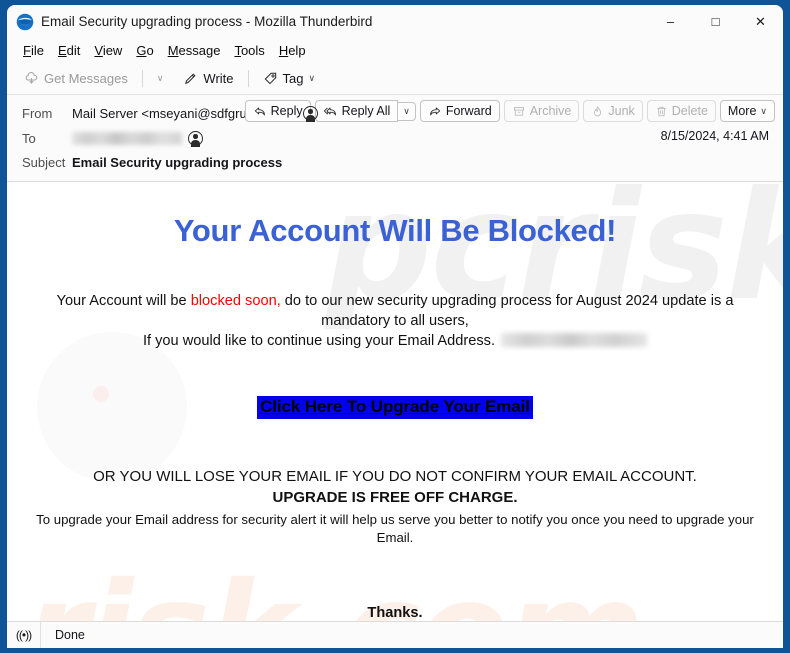  I want to click on close-icon: ✕, so click(760, 21).